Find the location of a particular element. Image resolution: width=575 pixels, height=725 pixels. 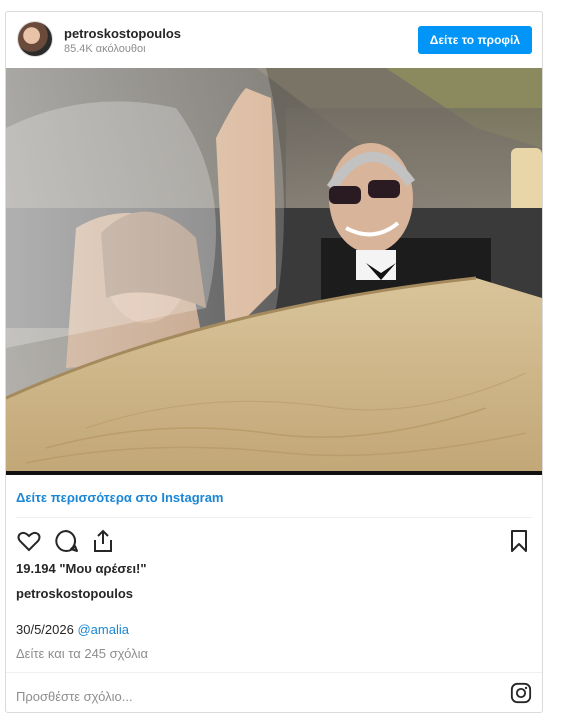

post-date-line: 30/5/2026 @amalia is located at coordinates (72, 629).